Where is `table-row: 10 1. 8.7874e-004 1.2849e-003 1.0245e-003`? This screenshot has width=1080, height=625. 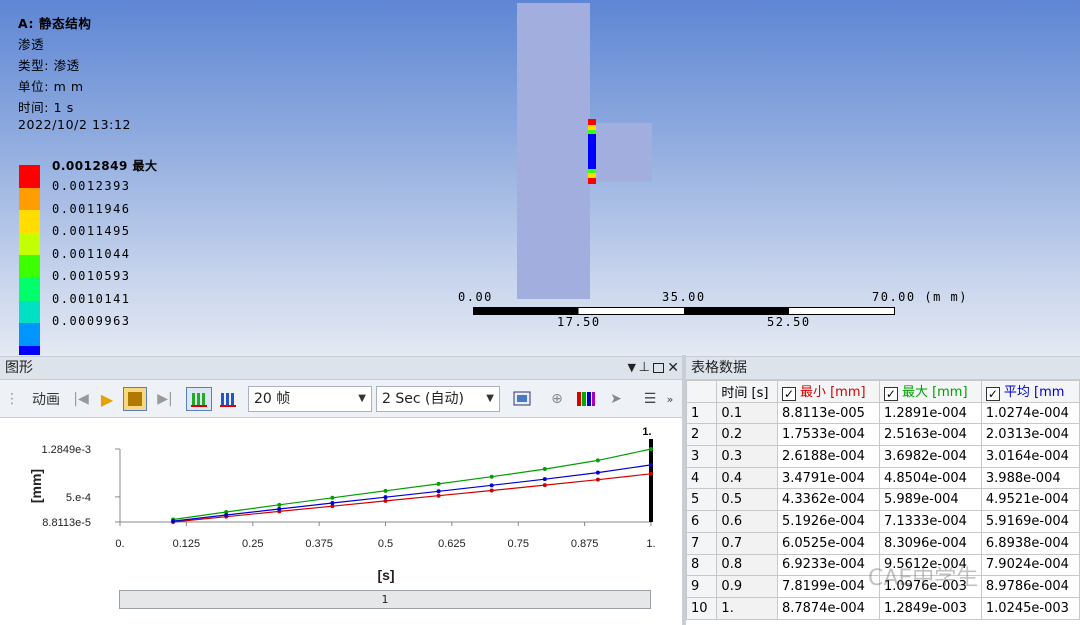
table-row: 10 1. 8.7874e-004 1.2849e-003 1.0245e-003 is located at coordinates (883, 608).